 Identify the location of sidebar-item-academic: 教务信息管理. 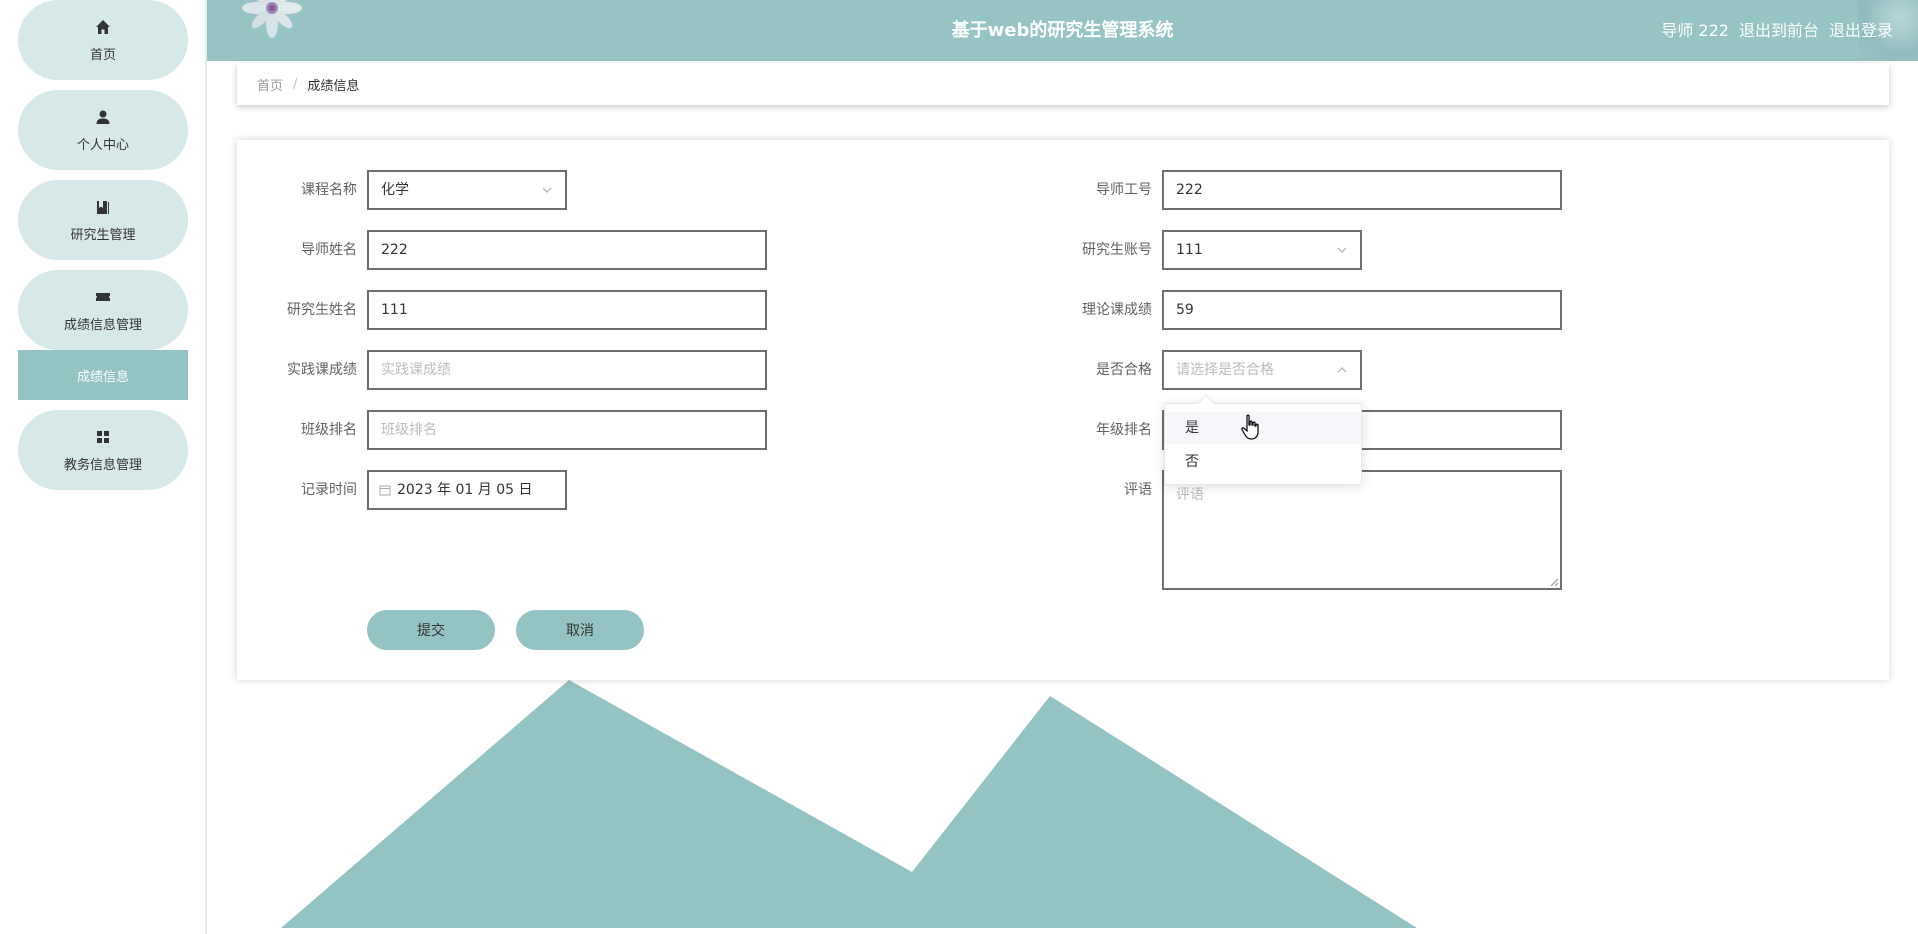
(103, 450).